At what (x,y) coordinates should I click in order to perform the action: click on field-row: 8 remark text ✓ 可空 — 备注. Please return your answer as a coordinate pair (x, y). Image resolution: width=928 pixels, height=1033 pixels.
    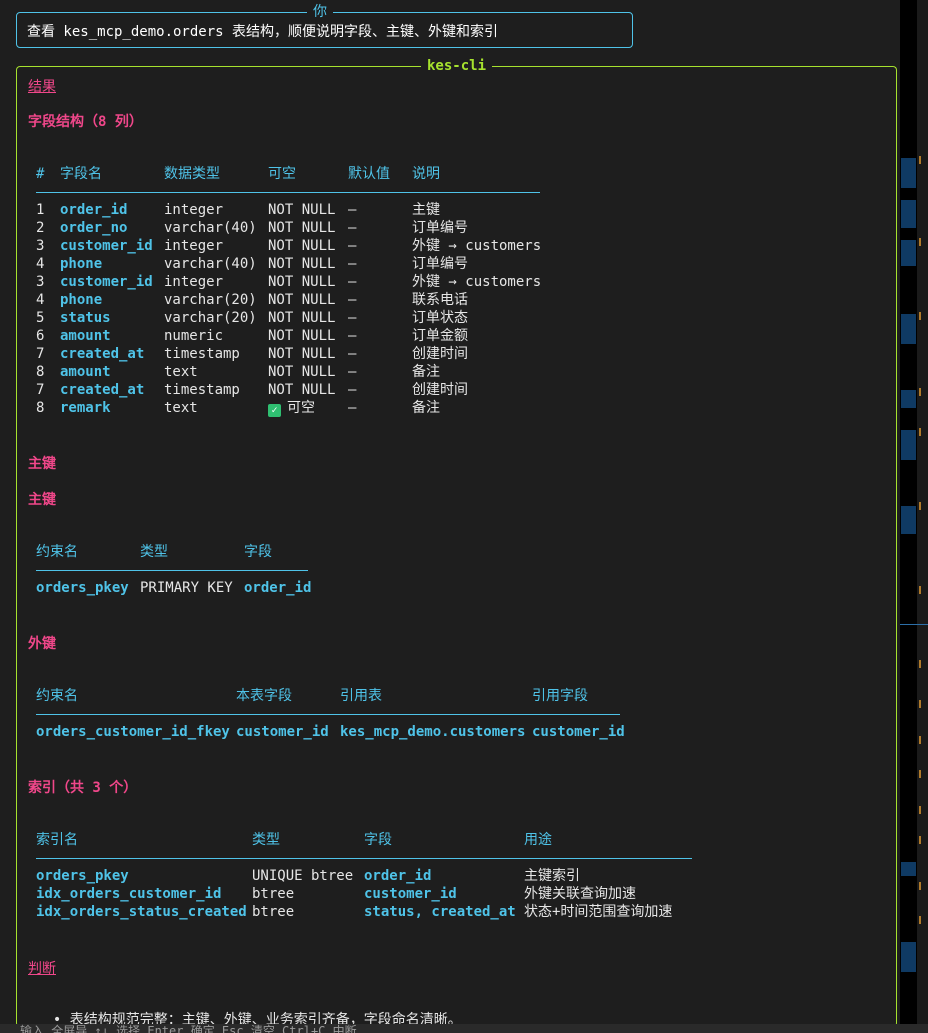
    Looking at the image, I should click on (296, 408).